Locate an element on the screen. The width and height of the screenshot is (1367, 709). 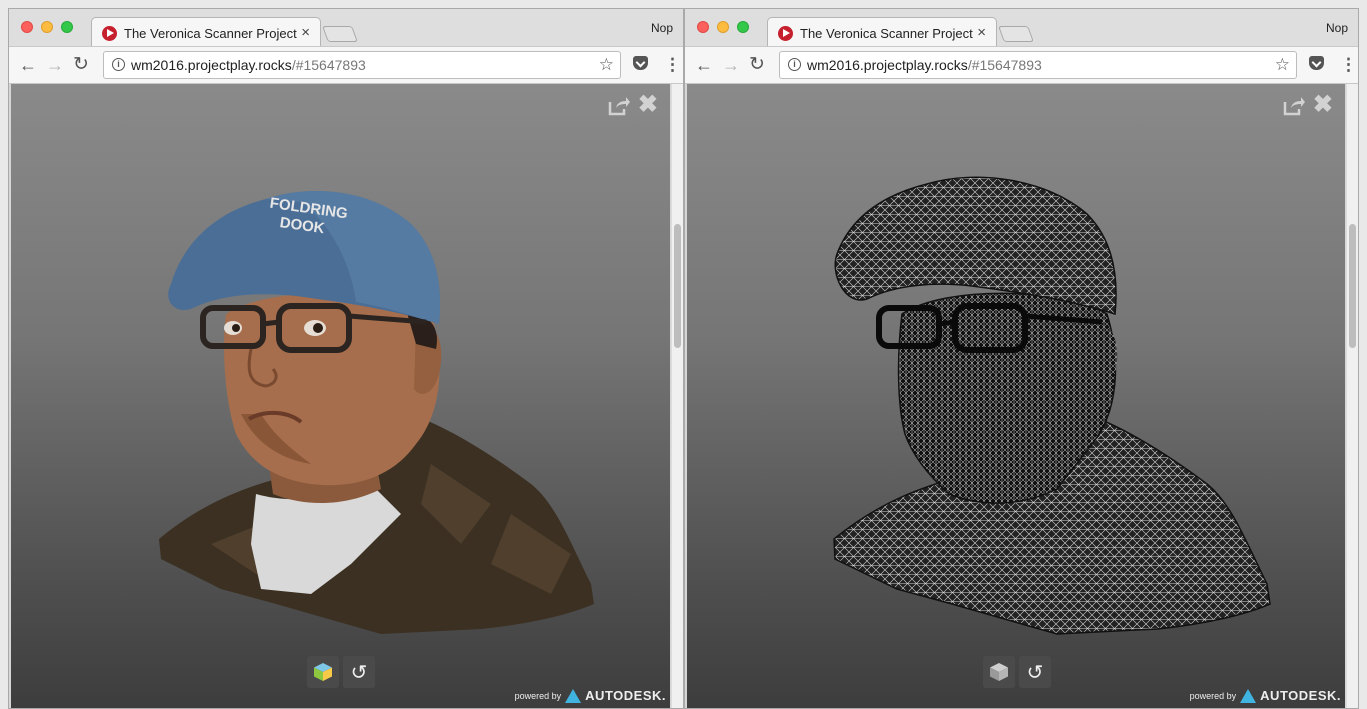
cube-icon is located at coordinates (323, 672).